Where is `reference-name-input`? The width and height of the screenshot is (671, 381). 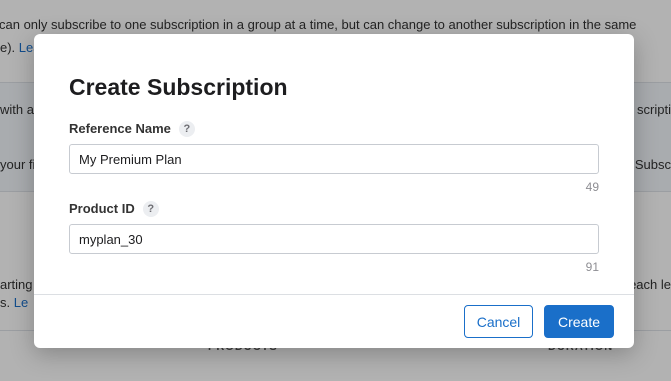
reference-name-input is located at coordinates (334, 159).